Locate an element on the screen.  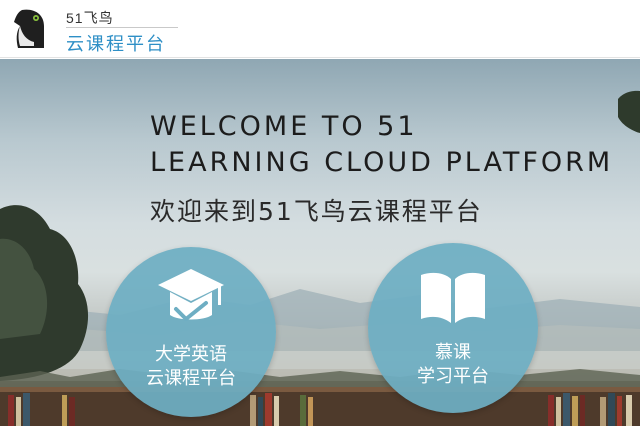
mooc-platform-button: 慕课 学习平台 is located at coordinates (453, 328).